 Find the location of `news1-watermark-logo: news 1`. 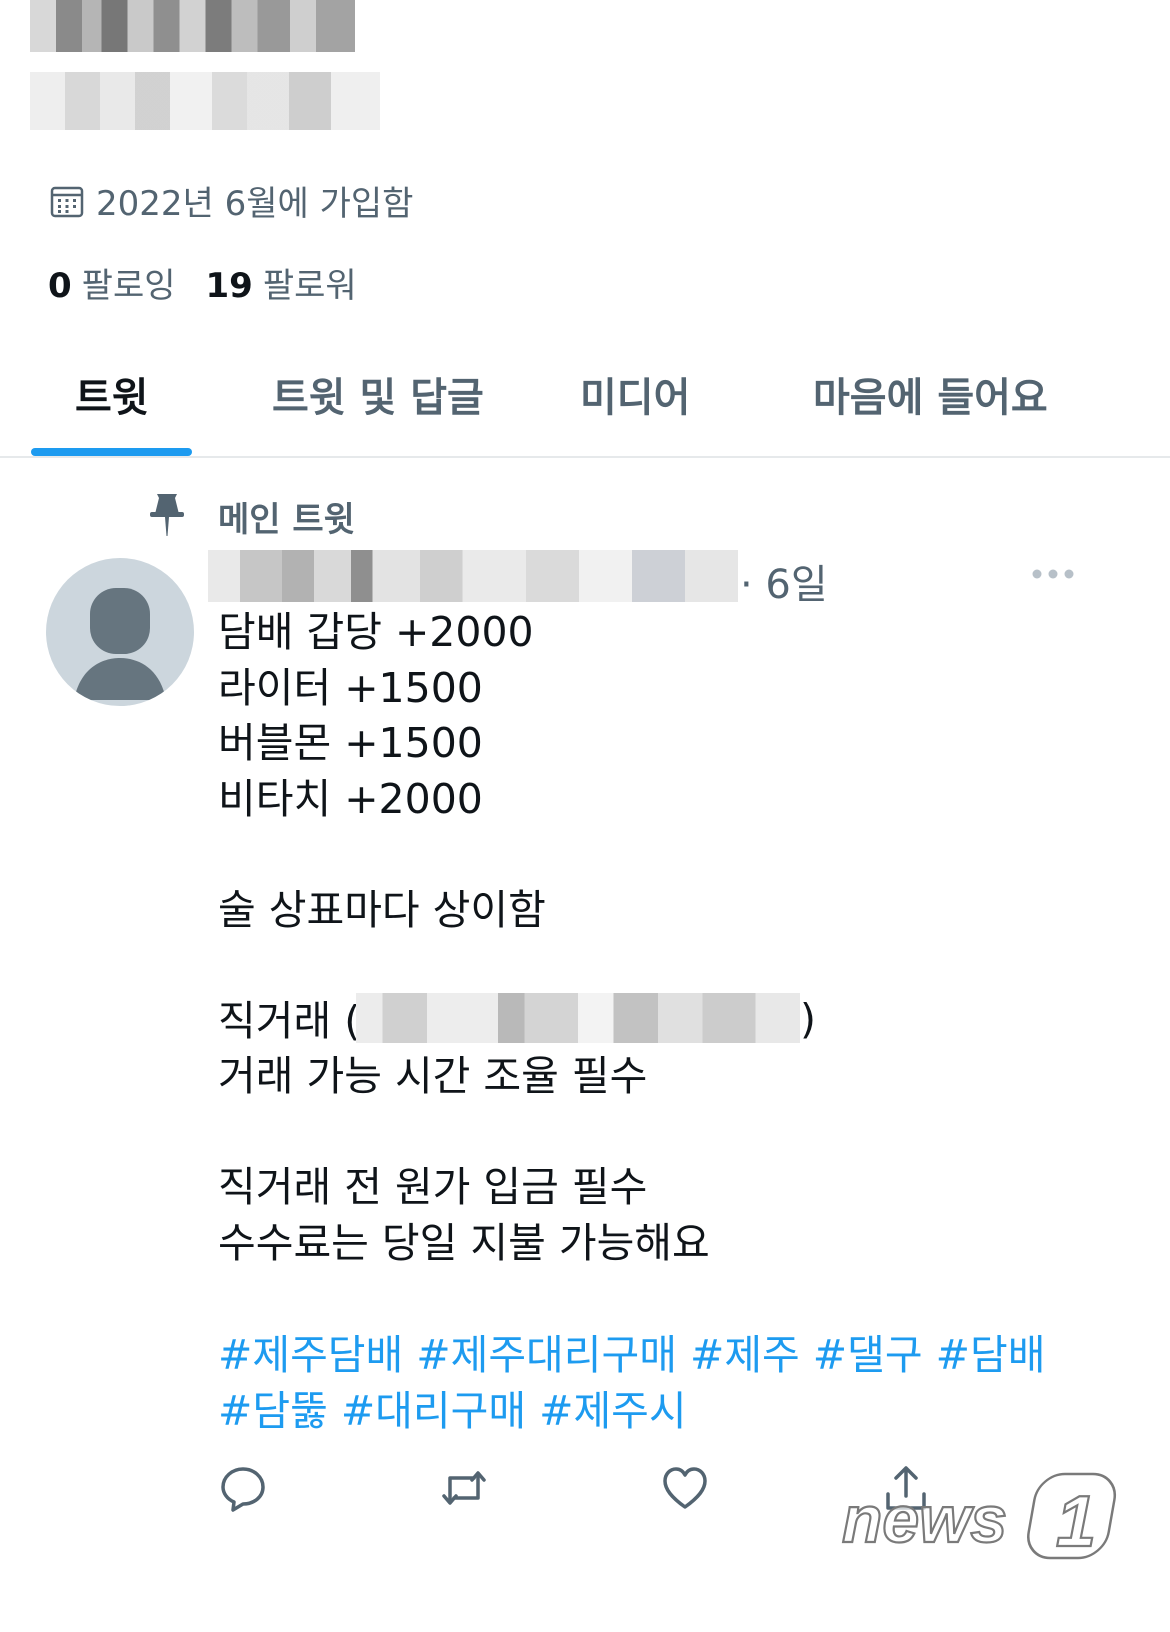

news1-watermark-logo: news 1 is located at coordinates (979, 1517).